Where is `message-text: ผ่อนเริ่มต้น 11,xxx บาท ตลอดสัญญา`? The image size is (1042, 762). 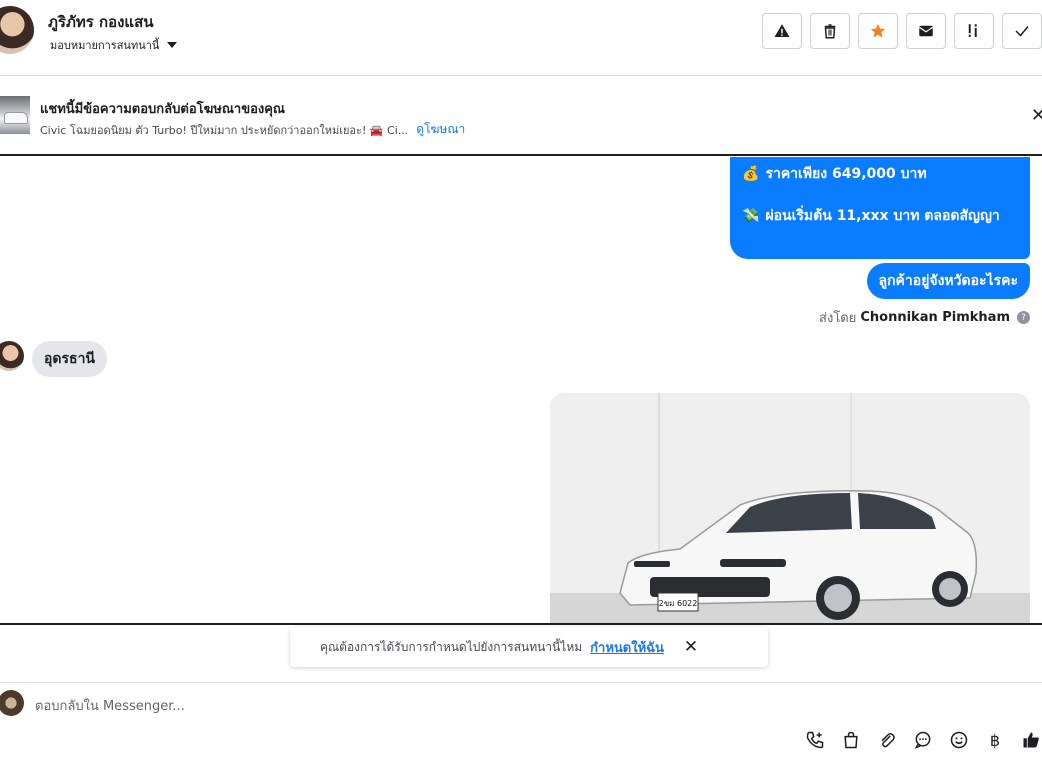 message-text: ผ่อนเริ่มต้น 11,xxx บาท ตลอดสัญญา is located at coordinates (882, 216).